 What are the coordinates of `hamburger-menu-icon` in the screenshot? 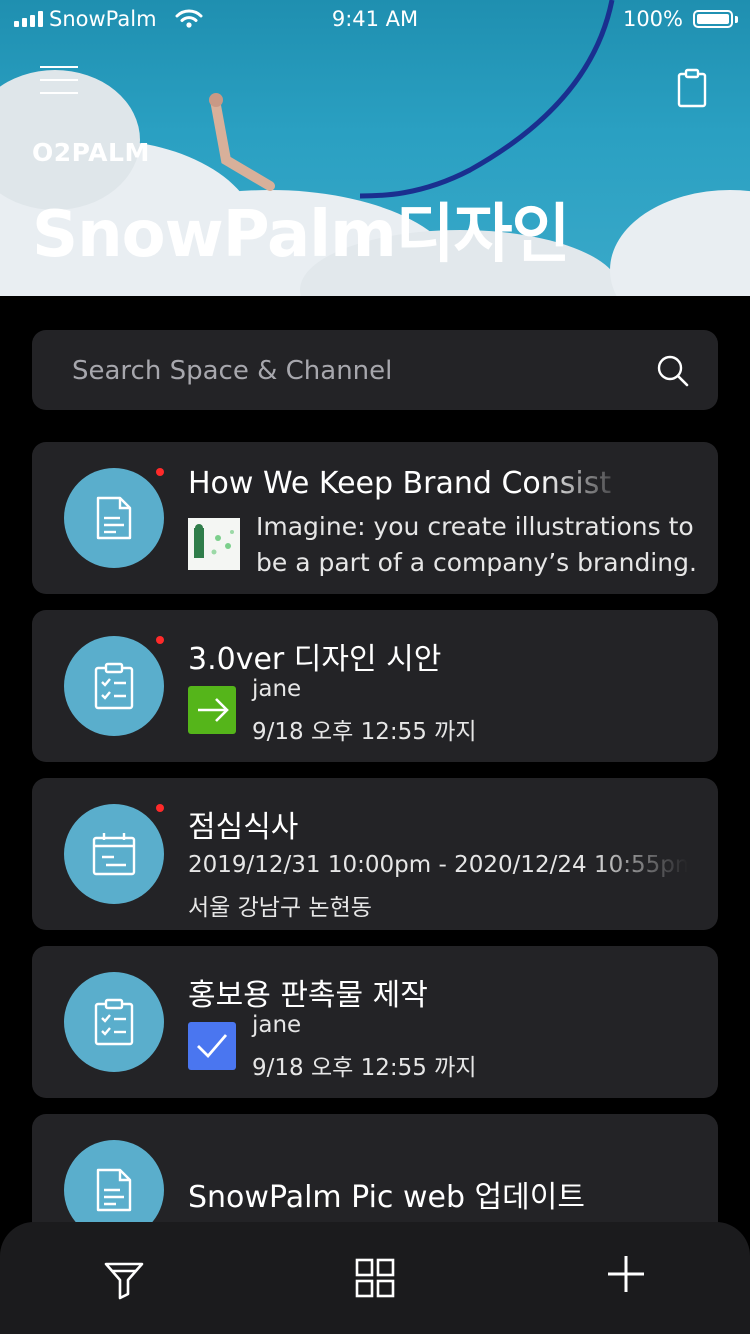 It's located at (60, 82).